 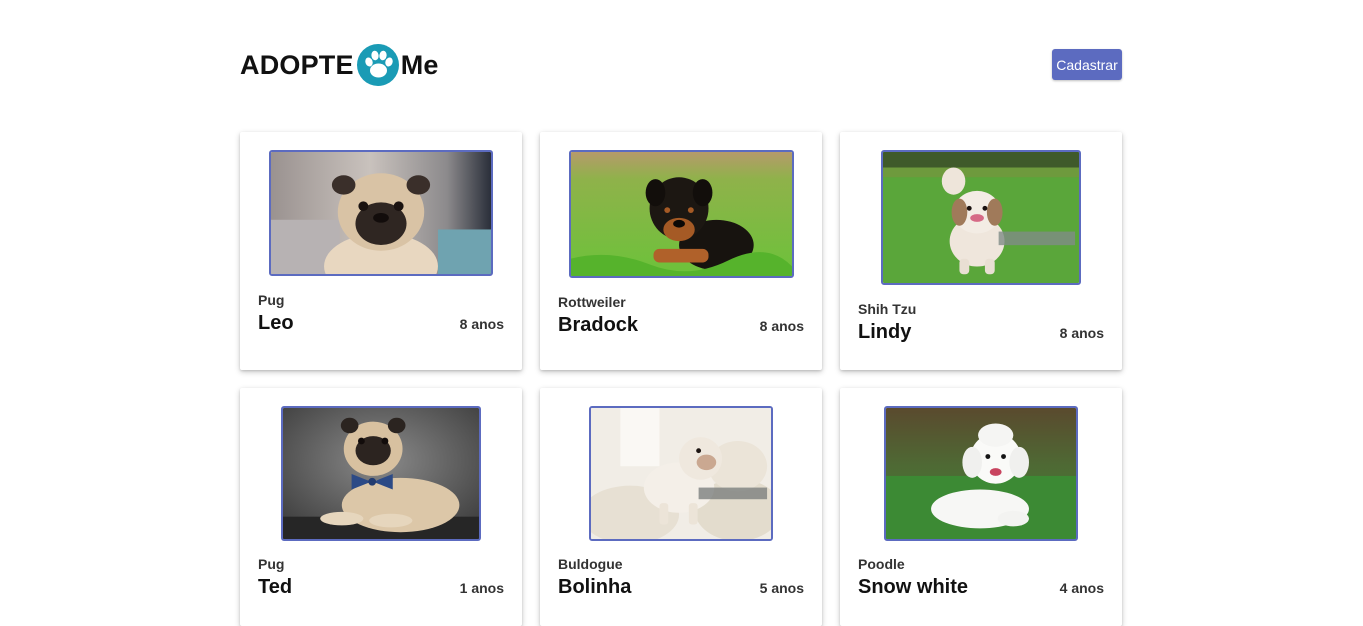 I want to click on pet-breed: Rottweiler, so click(x=592, y=302).